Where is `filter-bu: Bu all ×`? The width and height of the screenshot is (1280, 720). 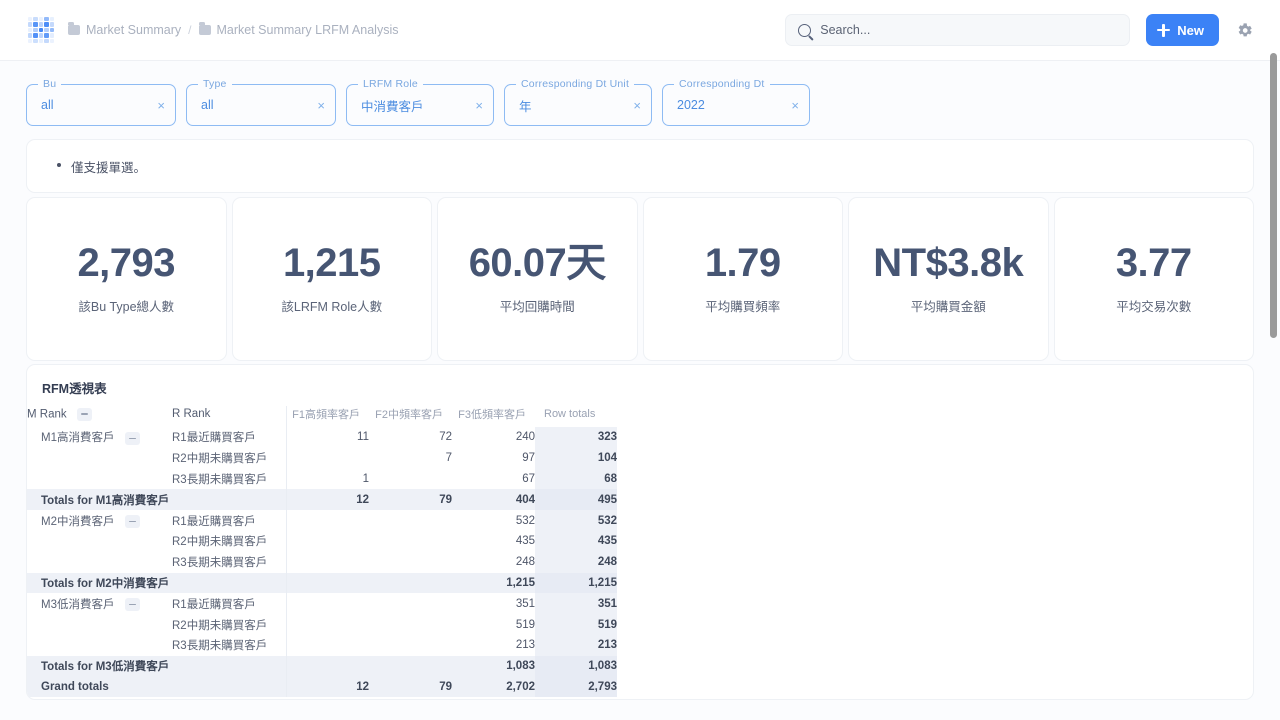
filter-bu: Bu all × is located at coordinates (101, 102).